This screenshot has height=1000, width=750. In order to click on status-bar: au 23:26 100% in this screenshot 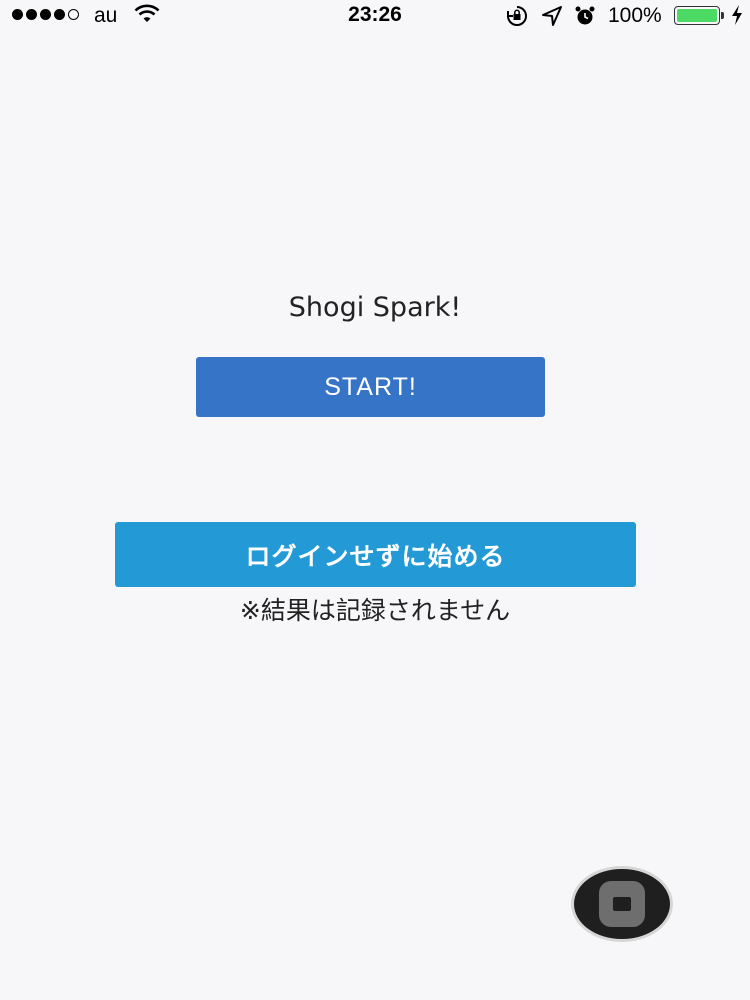, I will do `click(375, 16)`.